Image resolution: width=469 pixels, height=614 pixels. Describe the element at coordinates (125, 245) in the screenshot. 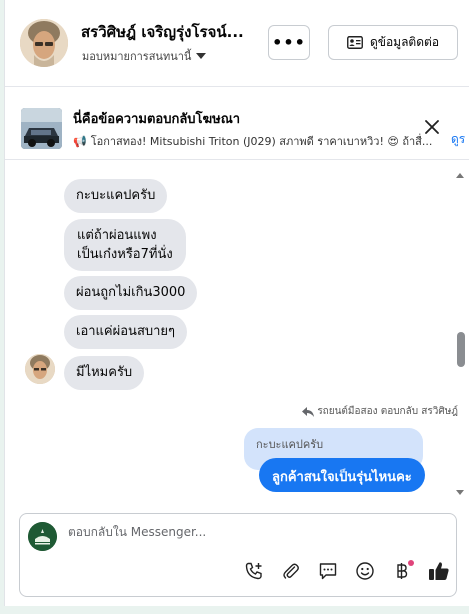

I see `incoming-message: แต่ถ้าผ่อนแพง เป็นเก๋งหรือ7ที่นั่ง` at that location.